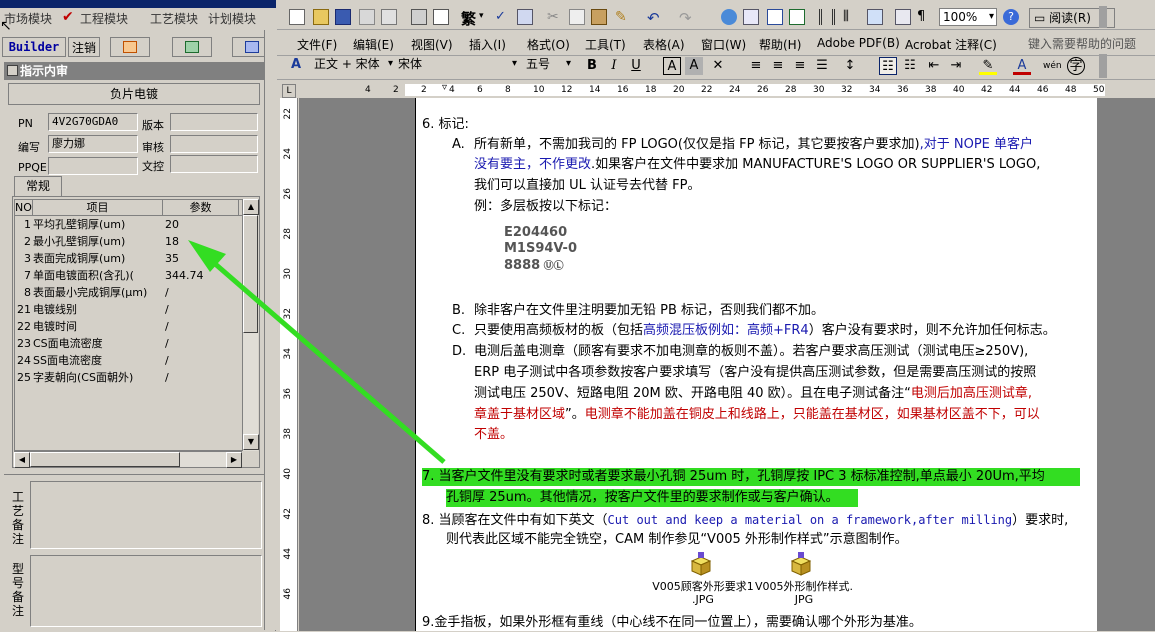  What do you see at coordinates (214, 164) in the screenshot?
I see `control-field` at bounding box center [214, 164].